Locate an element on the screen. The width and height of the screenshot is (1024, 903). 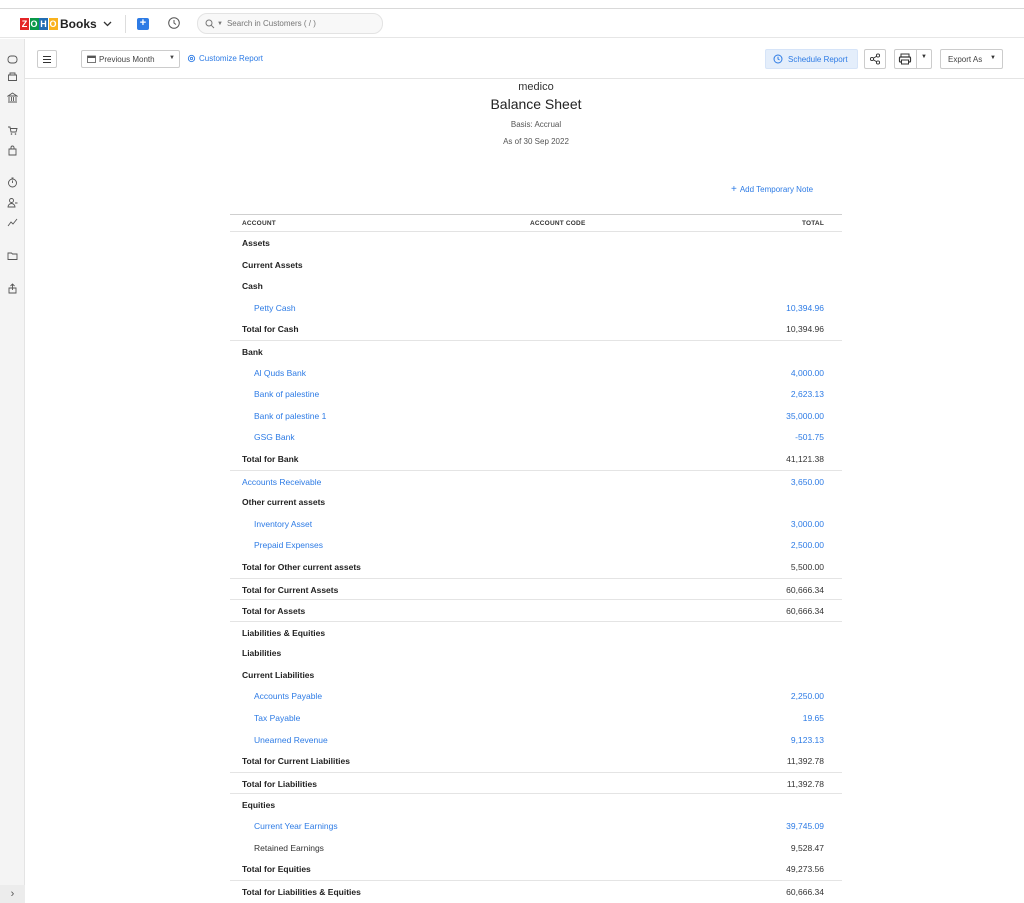
time-tracking-icon is located at coordinates (12, 182).